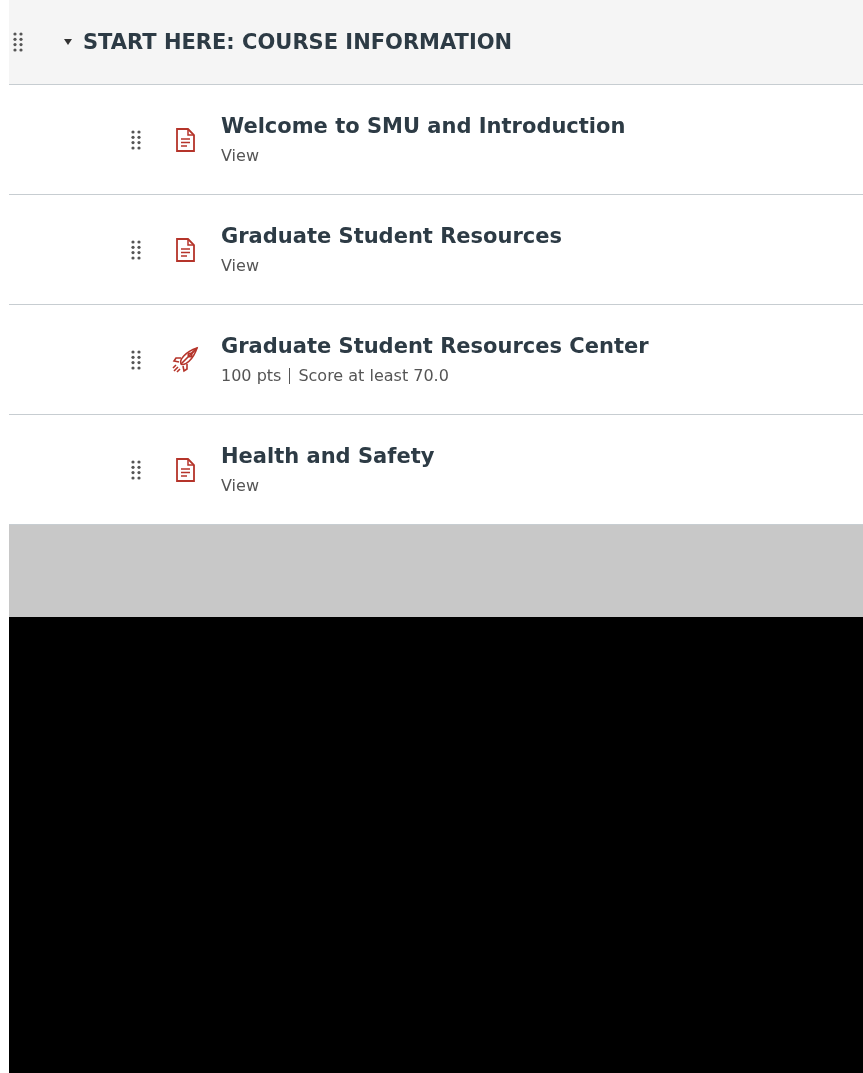  I want to click on module-item: Graduate Student Resources Center 100 pts Score at least 70.0, so click(436, 360).